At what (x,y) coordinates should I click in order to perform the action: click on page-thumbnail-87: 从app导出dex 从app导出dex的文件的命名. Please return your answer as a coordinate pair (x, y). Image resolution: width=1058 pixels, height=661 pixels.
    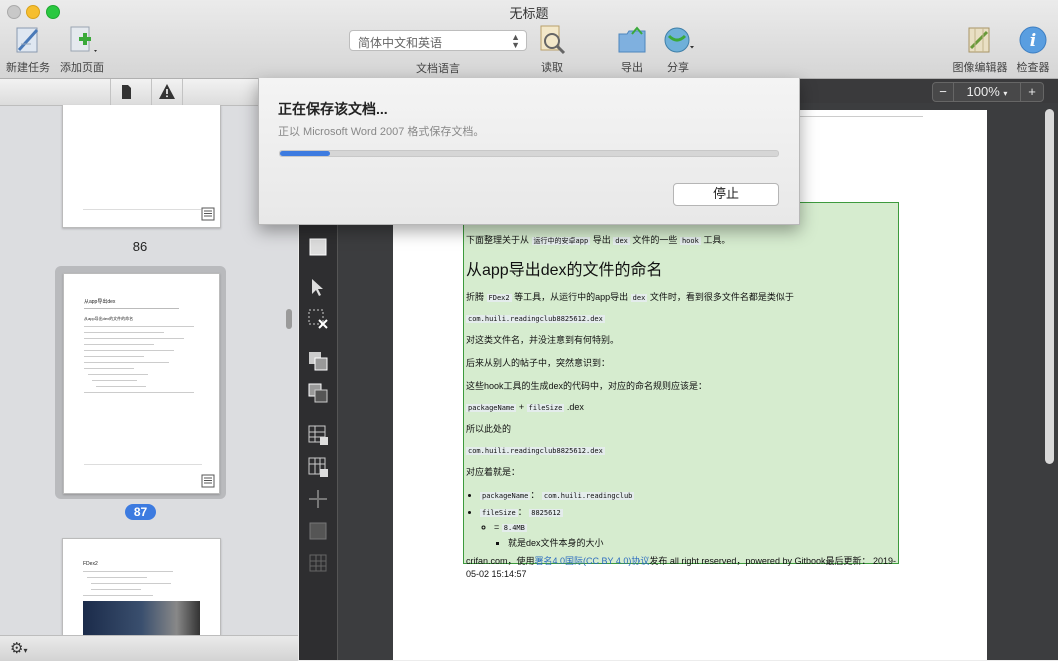
    Looking at the image, I should click on (141, 383).